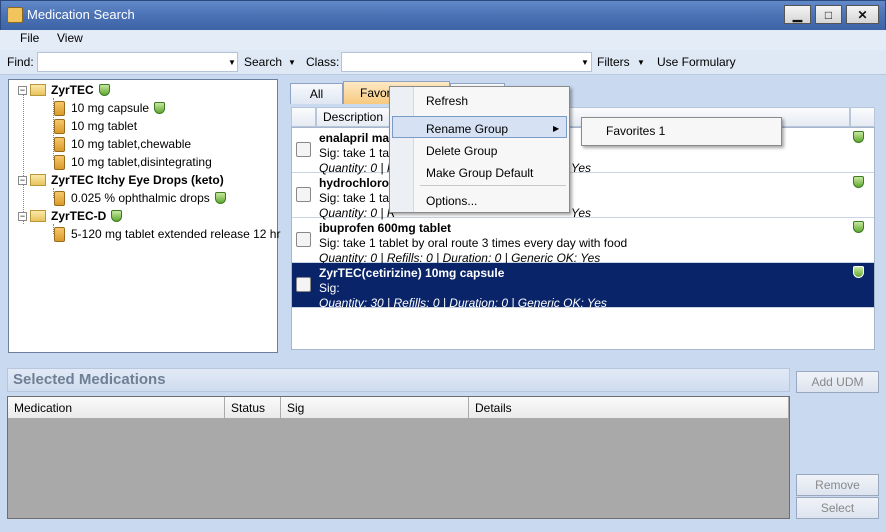  Describe the element at coordinates (232, 62) in the screenshot. I see `find-dropdown-icon: ▼` at that location.